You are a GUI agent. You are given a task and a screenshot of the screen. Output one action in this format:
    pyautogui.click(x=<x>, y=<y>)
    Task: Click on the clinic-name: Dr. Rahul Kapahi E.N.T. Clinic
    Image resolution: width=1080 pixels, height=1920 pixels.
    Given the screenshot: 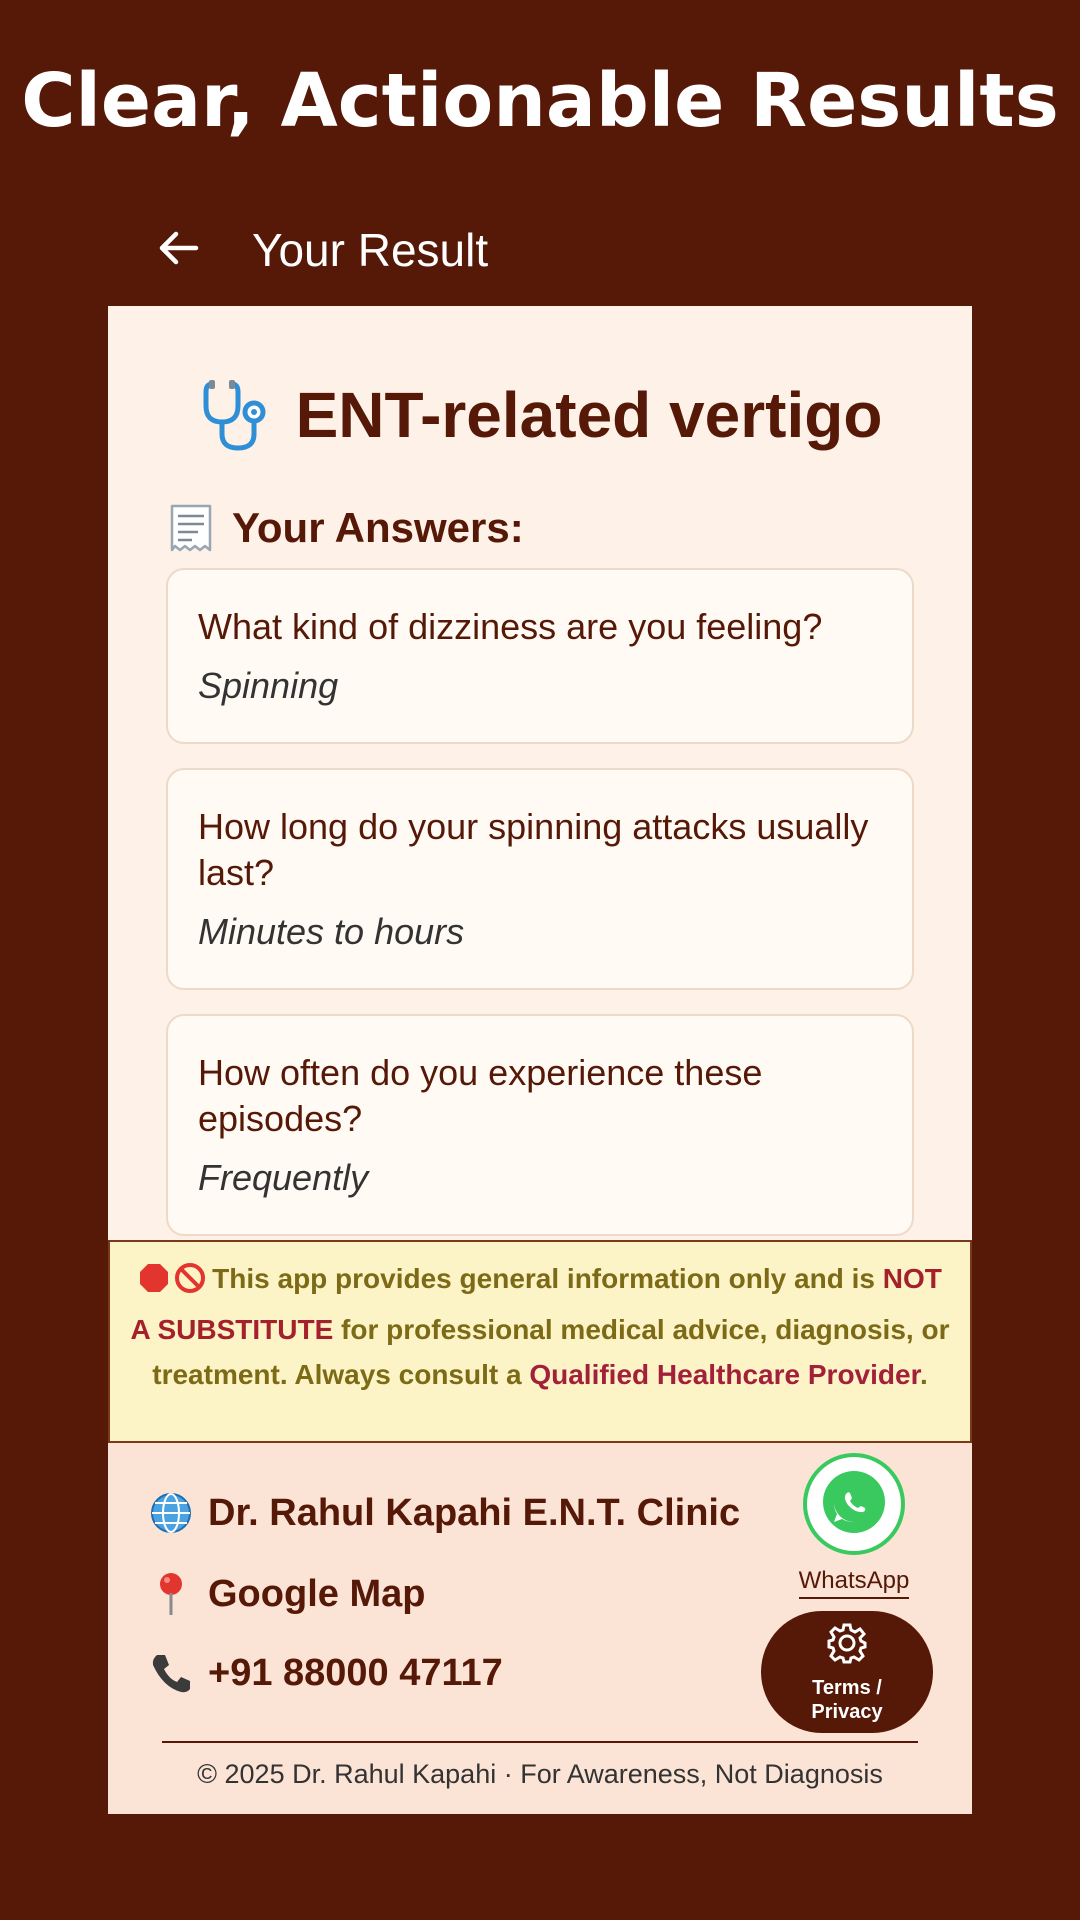 What is the action you would take?
    pyautogui.click(x=474, y=1512)
    